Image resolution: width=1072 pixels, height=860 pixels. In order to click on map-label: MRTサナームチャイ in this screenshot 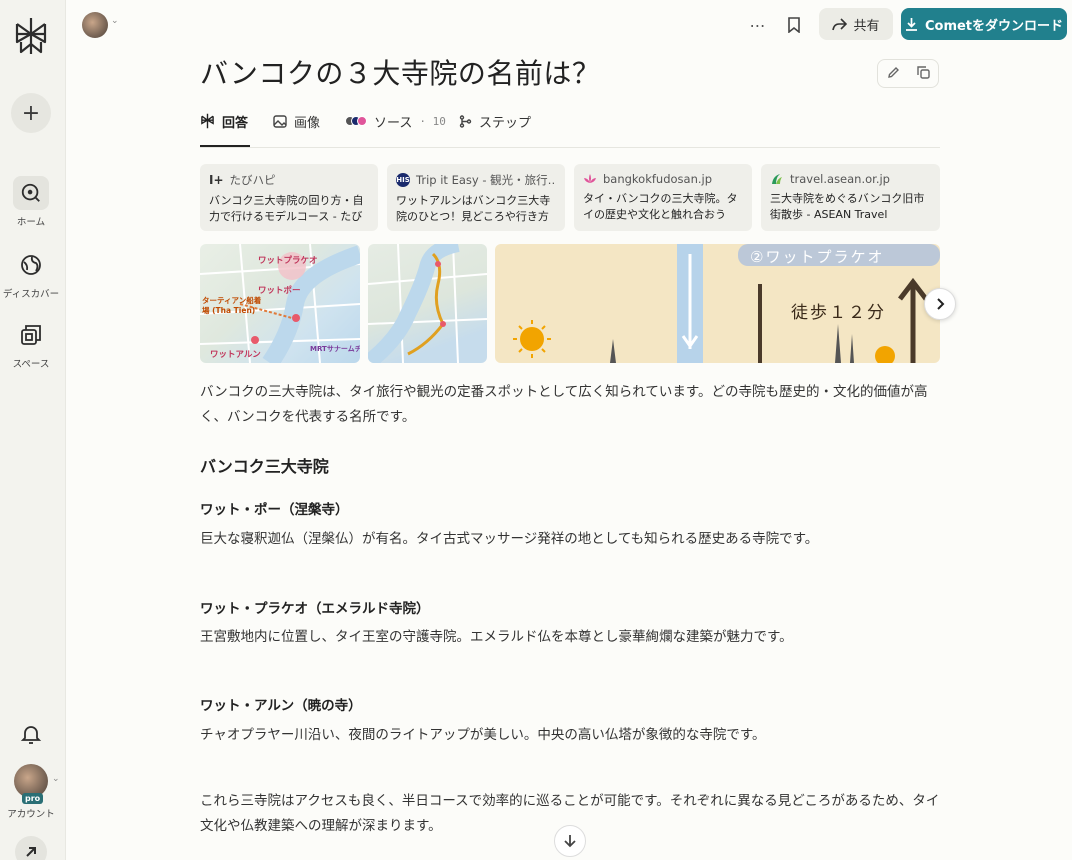, I will do `click(335, 349)`.